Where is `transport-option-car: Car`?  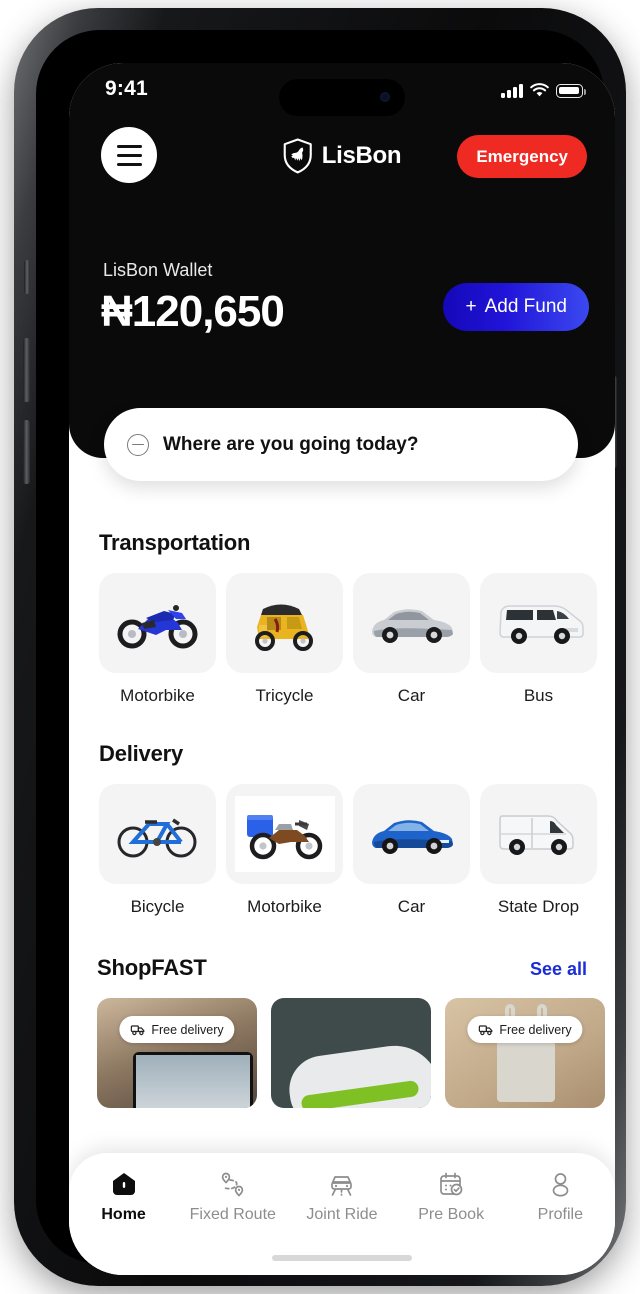 transport-option-car: Car is located at coordinates (411, 639).